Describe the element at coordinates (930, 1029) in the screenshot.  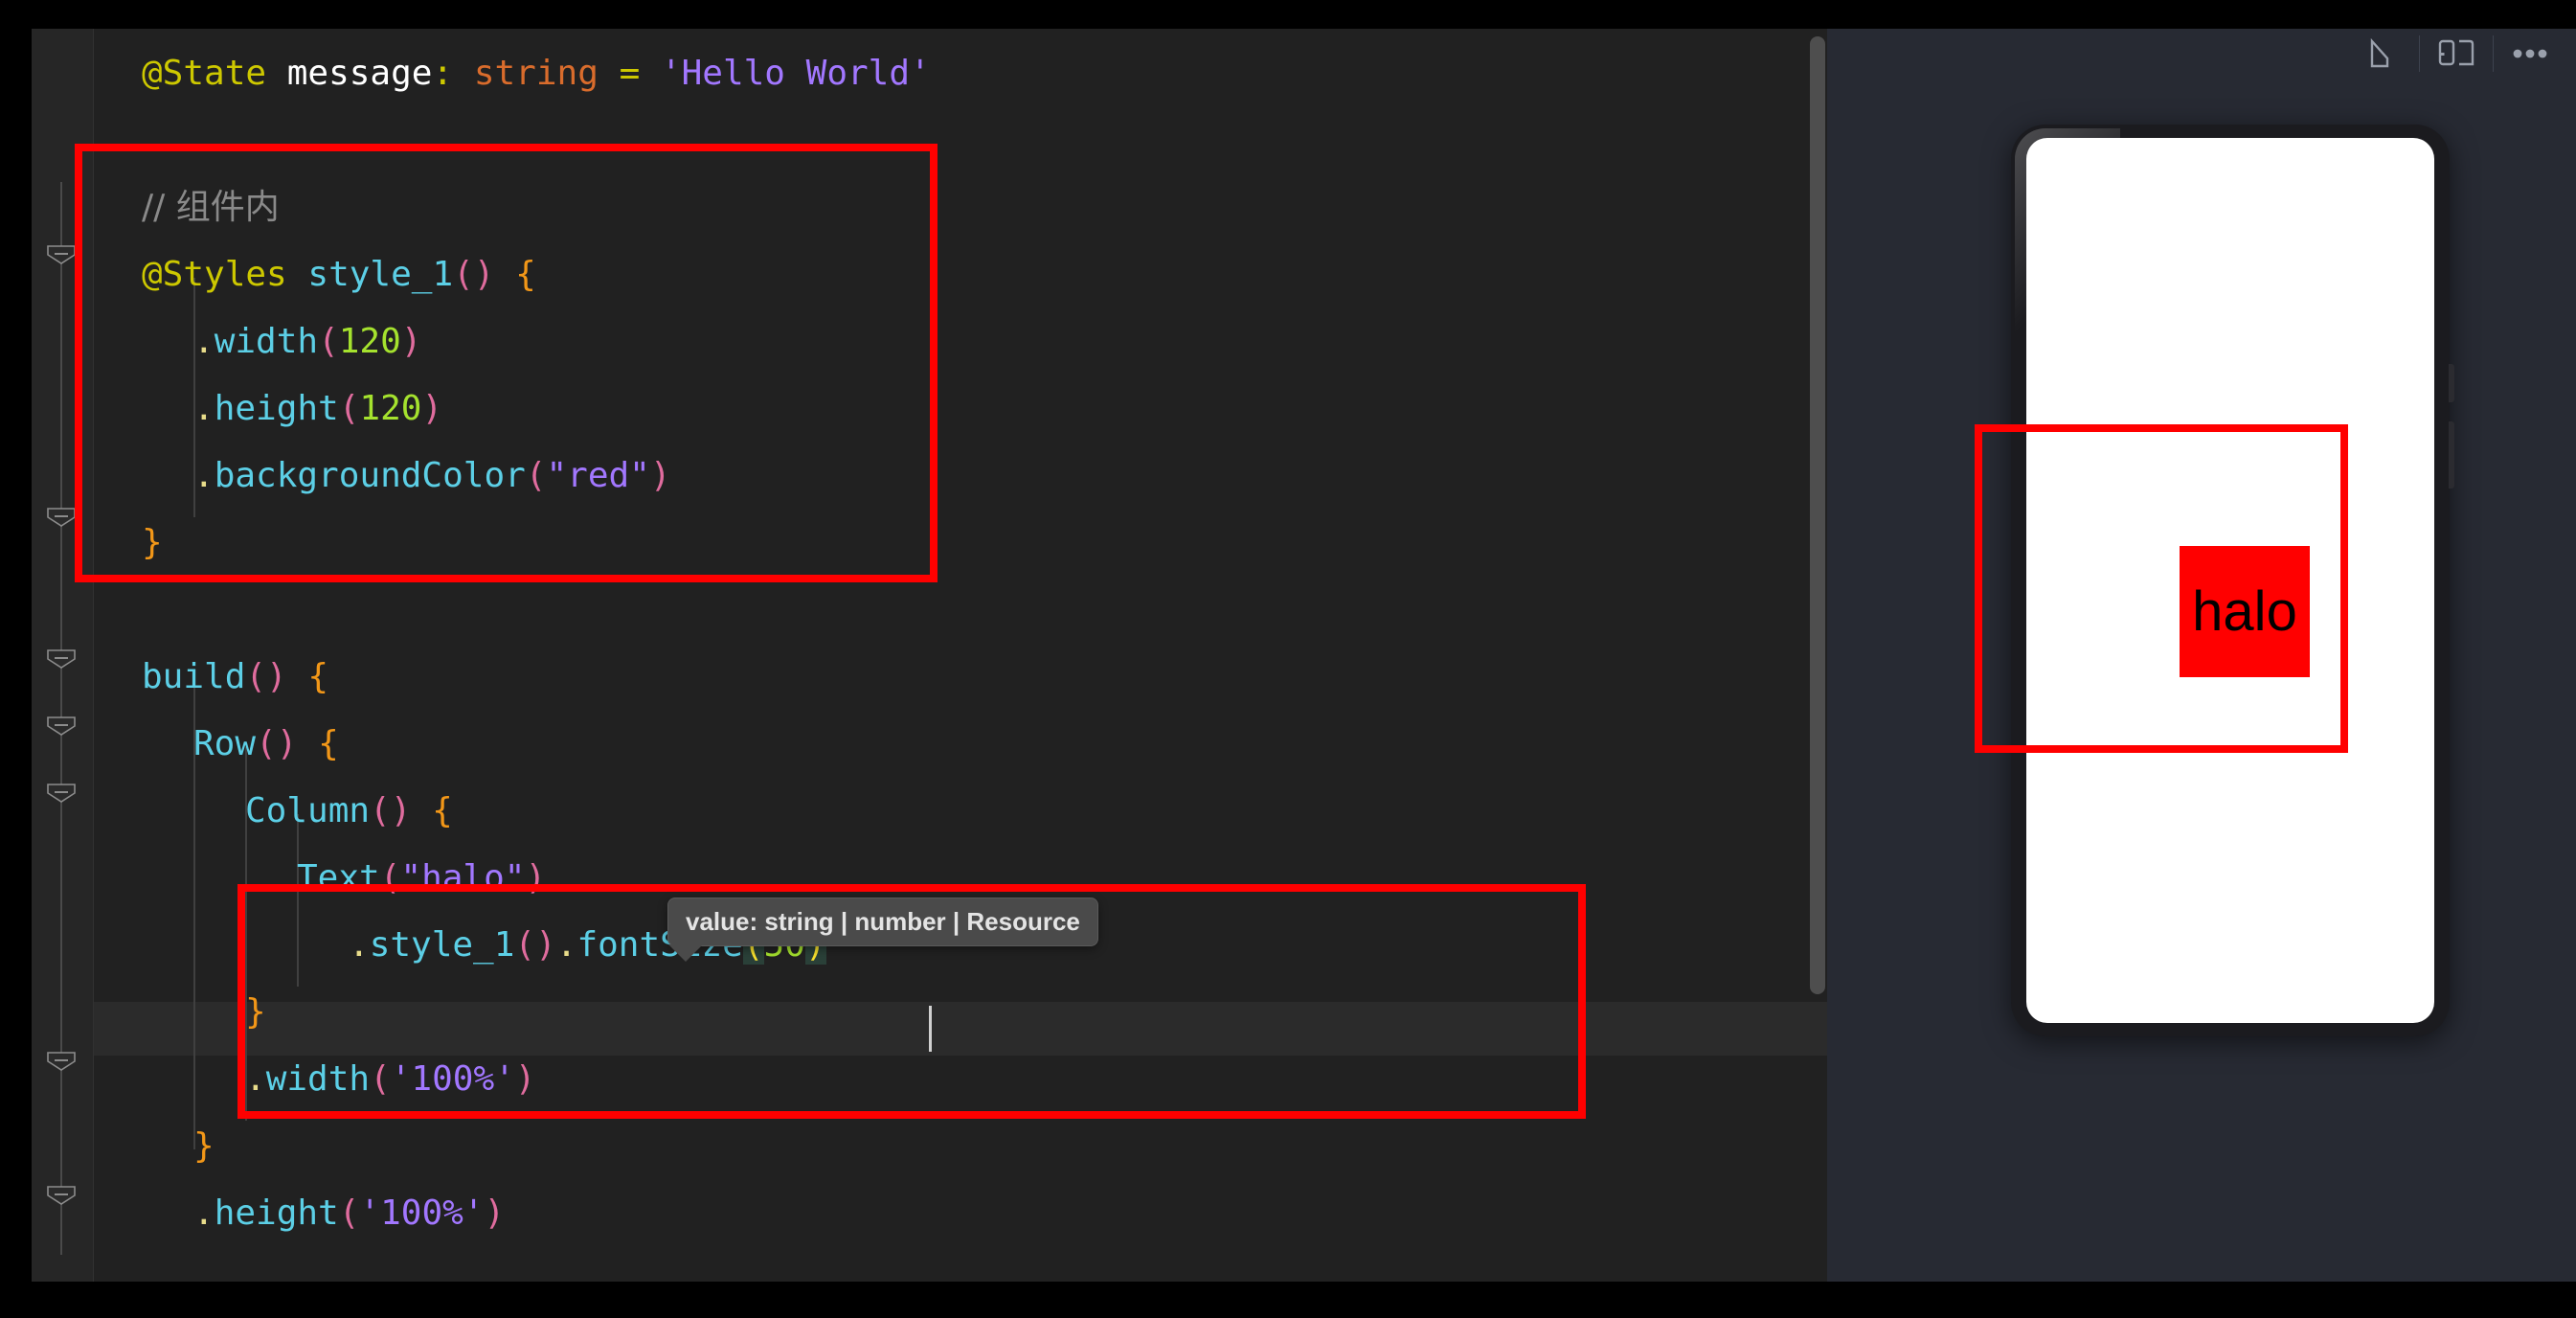
I see `text-caret` at that location.